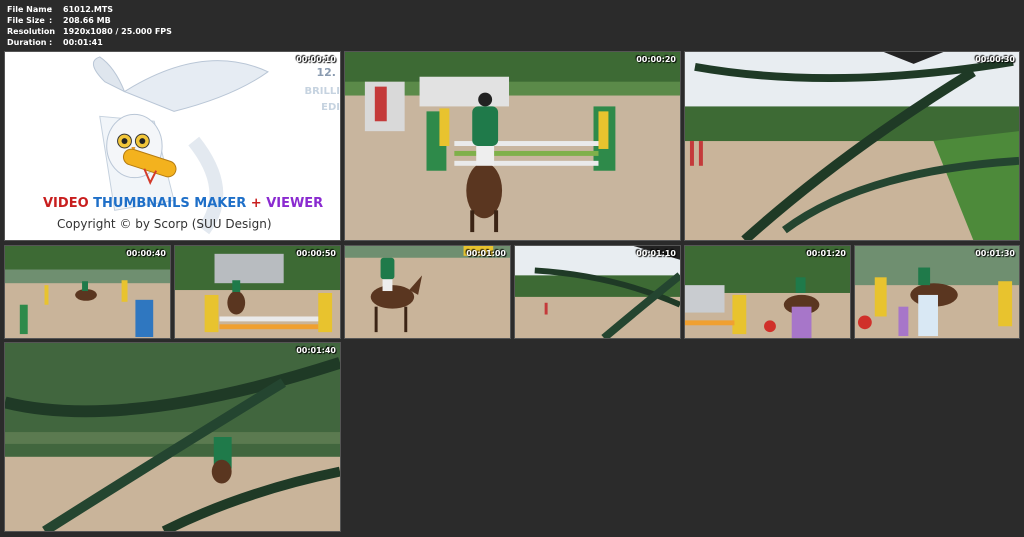 This screenshot has width=1024, height=537. I want to click on timestamp: 00:00:50, so click(316, 253).